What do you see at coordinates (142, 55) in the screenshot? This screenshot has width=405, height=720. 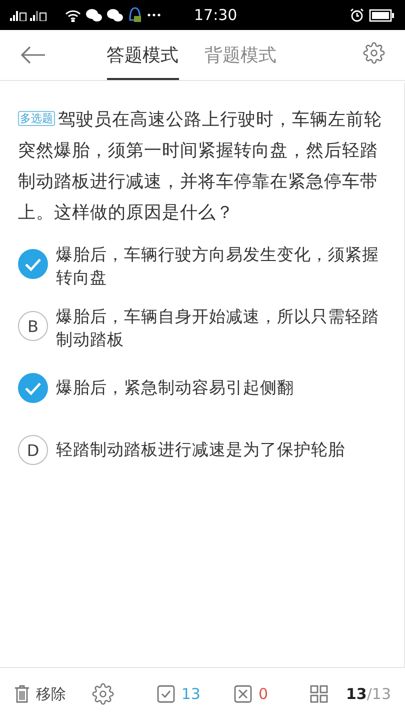 I see `mode-tab: 答题模式` at bounding box center [142, 55].